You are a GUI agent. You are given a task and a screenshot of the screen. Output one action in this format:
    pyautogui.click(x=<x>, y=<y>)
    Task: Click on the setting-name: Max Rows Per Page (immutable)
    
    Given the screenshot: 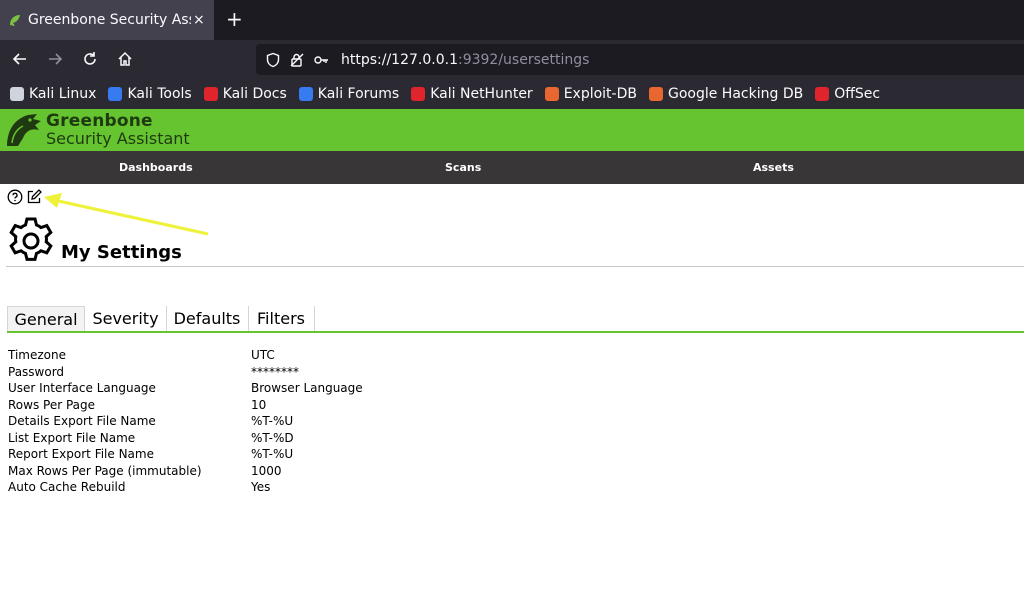 What is the action you would take?
    pyautogui.click(x=105, y=470)
    